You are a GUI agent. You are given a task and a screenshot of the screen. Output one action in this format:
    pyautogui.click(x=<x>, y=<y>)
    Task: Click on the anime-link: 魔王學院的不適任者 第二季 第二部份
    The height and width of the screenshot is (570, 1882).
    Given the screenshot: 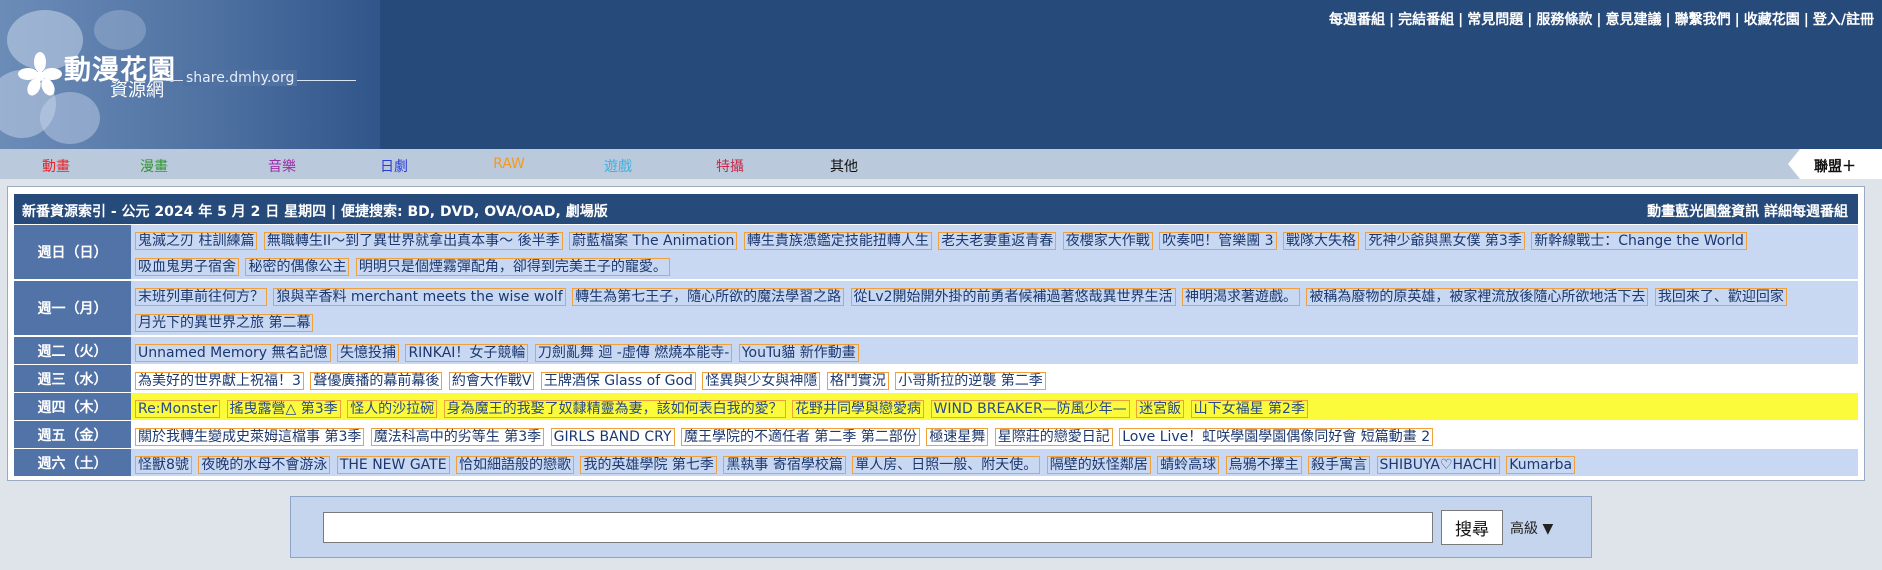 What is the action you would take?
    pyautogui.click(x=800, y=437)
    